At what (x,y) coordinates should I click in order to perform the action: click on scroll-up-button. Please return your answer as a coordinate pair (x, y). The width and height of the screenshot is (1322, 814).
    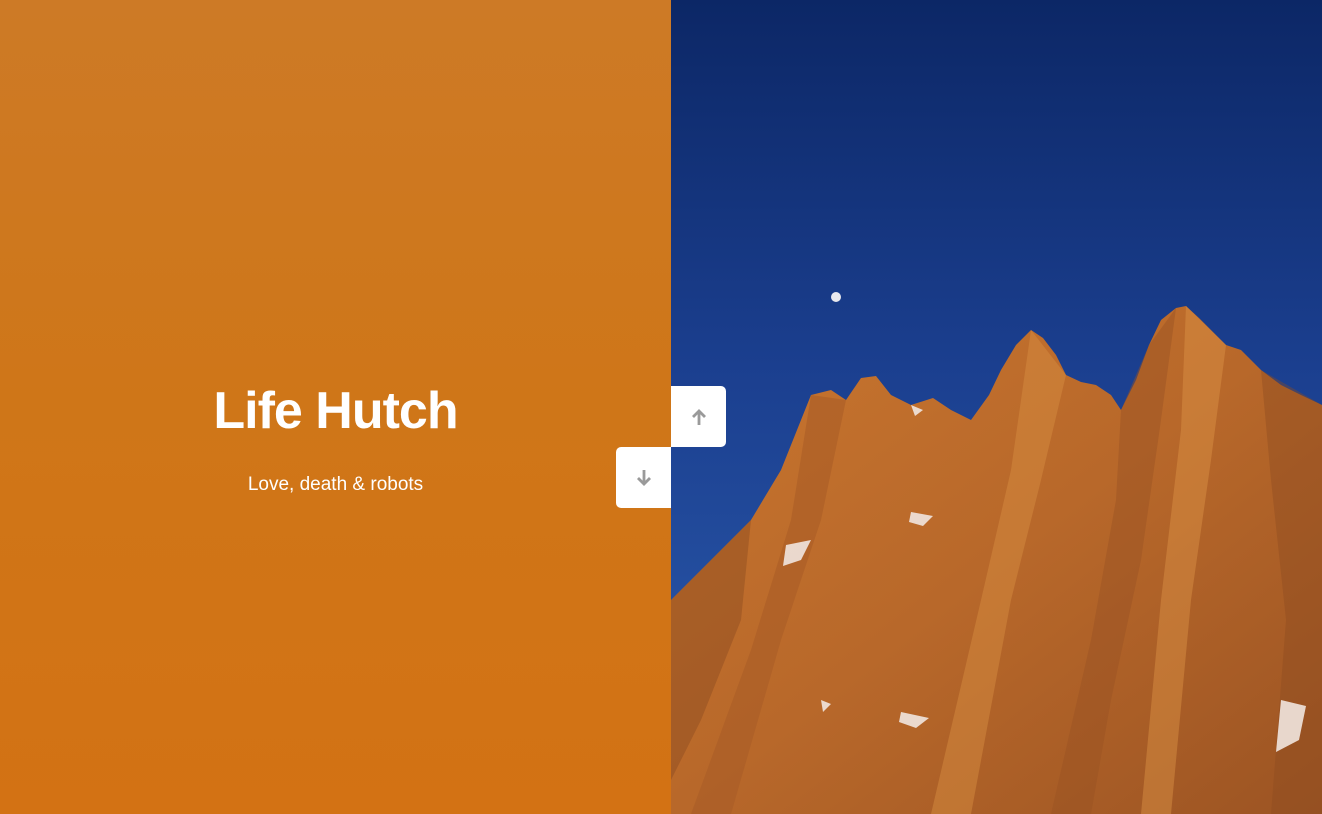
    Looking at the image, I should click on (698, 416).